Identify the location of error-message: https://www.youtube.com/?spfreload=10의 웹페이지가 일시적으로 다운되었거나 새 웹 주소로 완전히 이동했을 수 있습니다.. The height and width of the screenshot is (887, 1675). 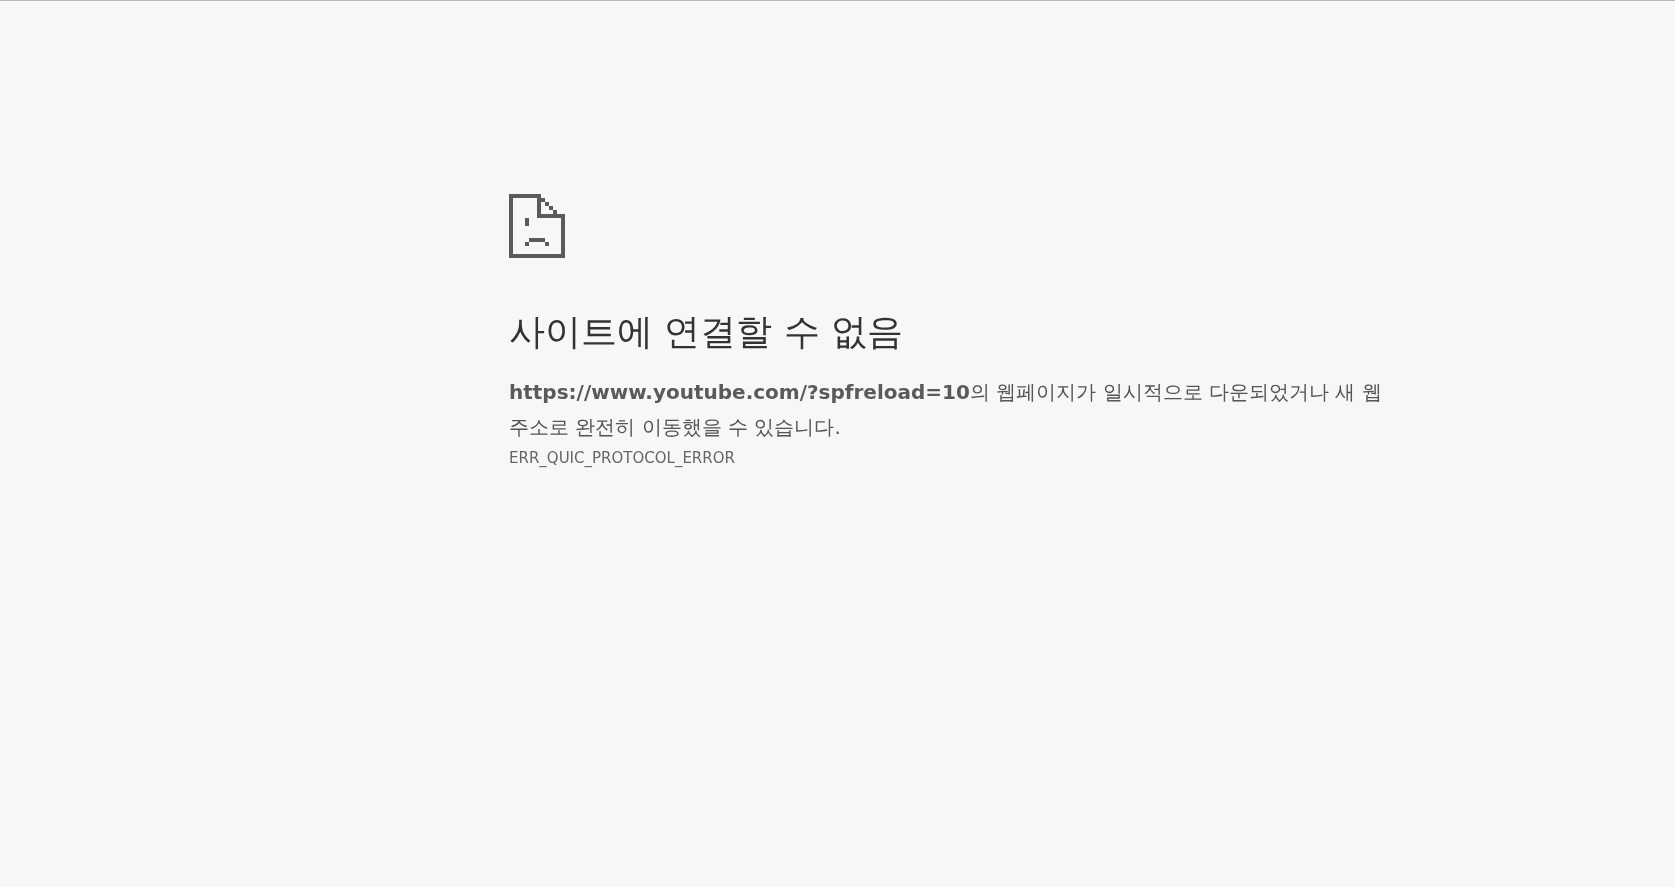
(946, 410).